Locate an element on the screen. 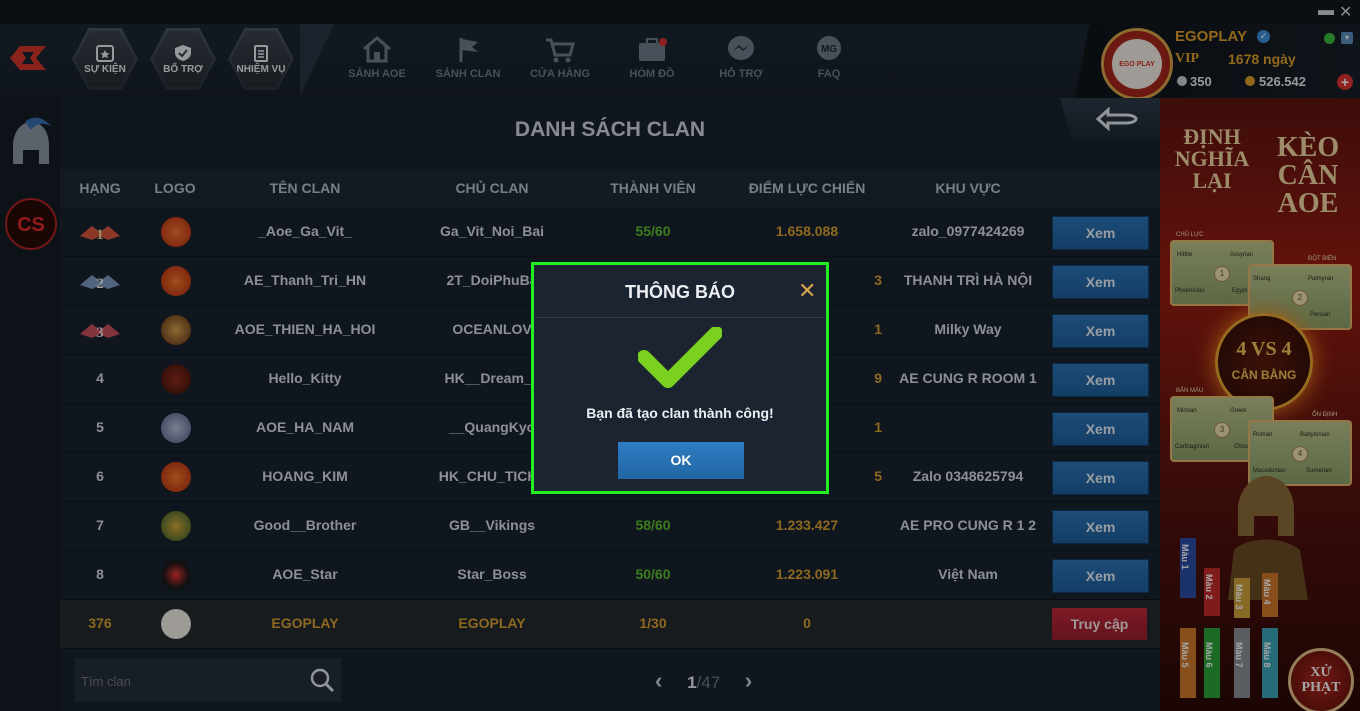 This screenshot has height=711, width=1360. dialog-header: THÔNG BÁO ✕ is located at coordinates (680, 291).